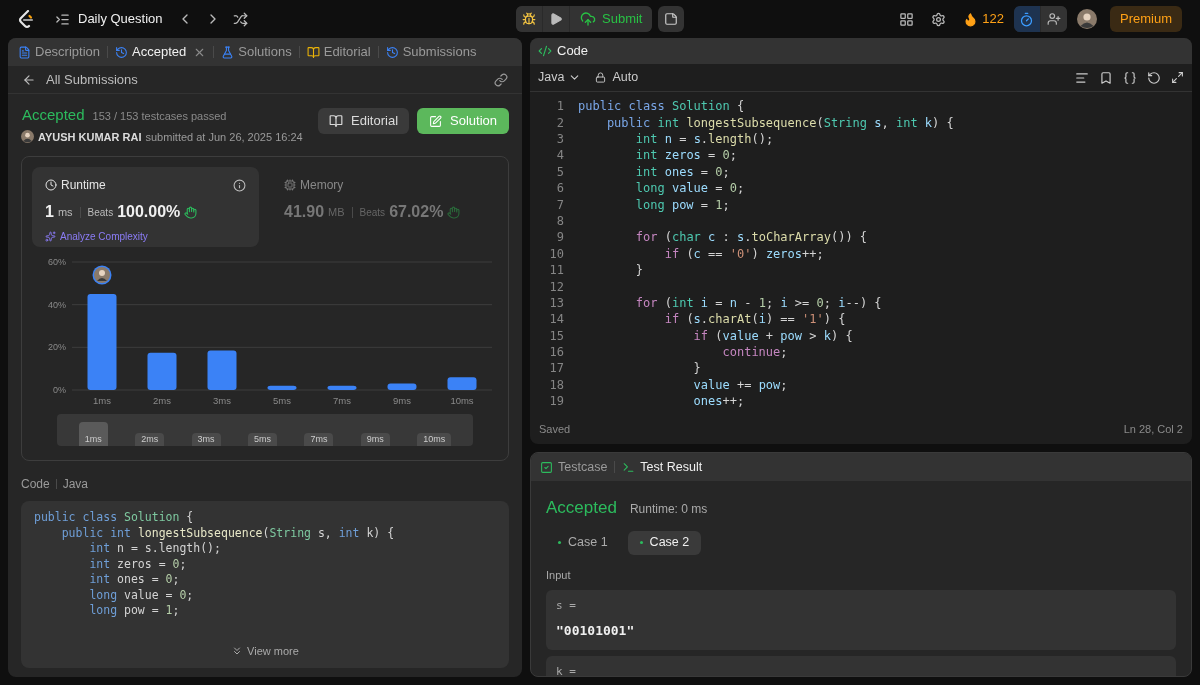 The width and height of the screenshot is (1200, 685). What do you see at coordinates (983, 19) in the screenshot?
I see `streak-counter: 122` at bounding box center [983, 19].